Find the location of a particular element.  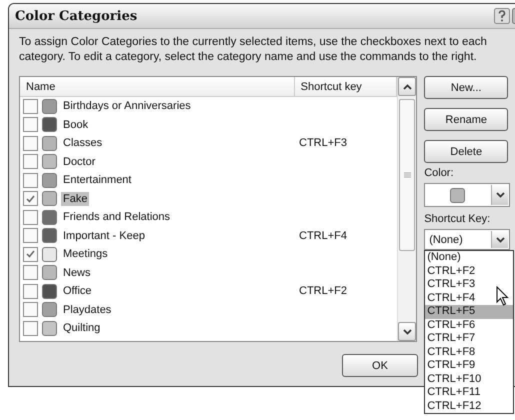

category-name: Entertainment is located at coordinates (97, 180).